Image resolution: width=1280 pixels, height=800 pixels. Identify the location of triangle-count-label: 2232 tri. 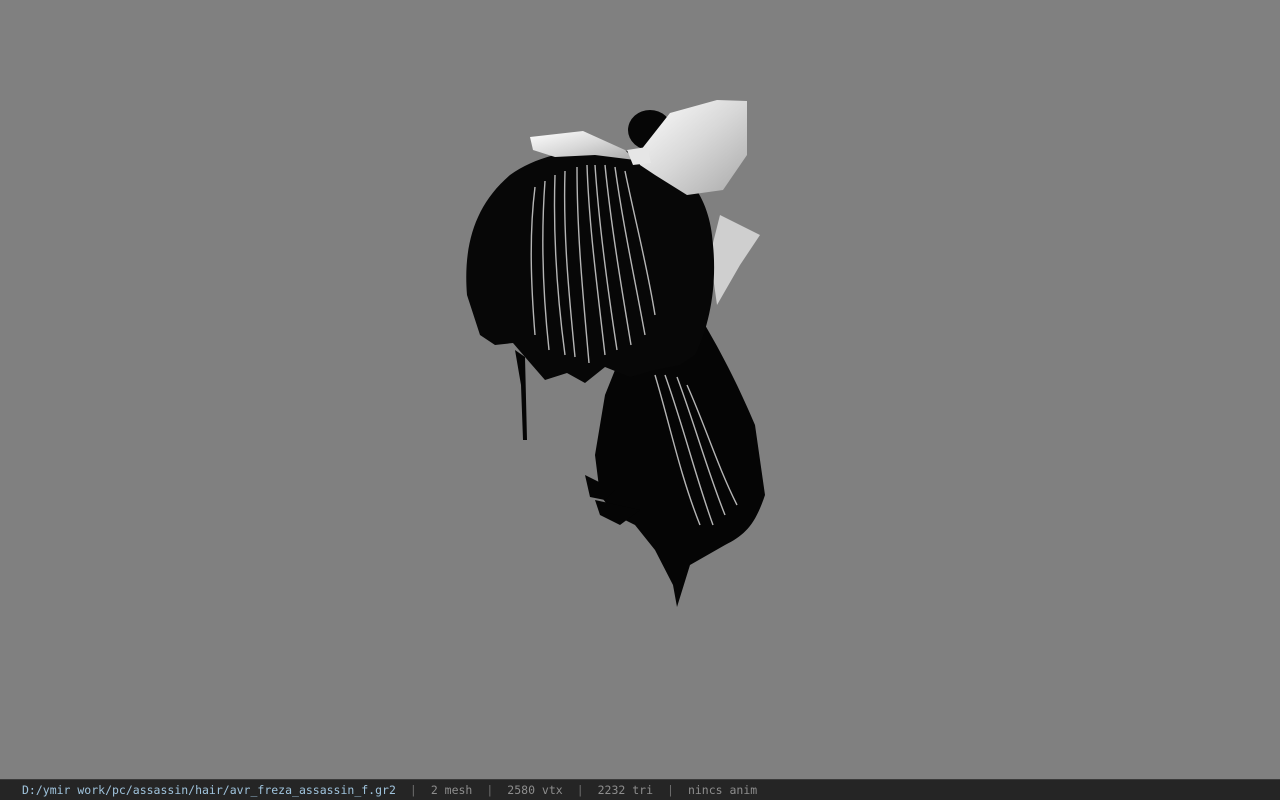
(625, 790).